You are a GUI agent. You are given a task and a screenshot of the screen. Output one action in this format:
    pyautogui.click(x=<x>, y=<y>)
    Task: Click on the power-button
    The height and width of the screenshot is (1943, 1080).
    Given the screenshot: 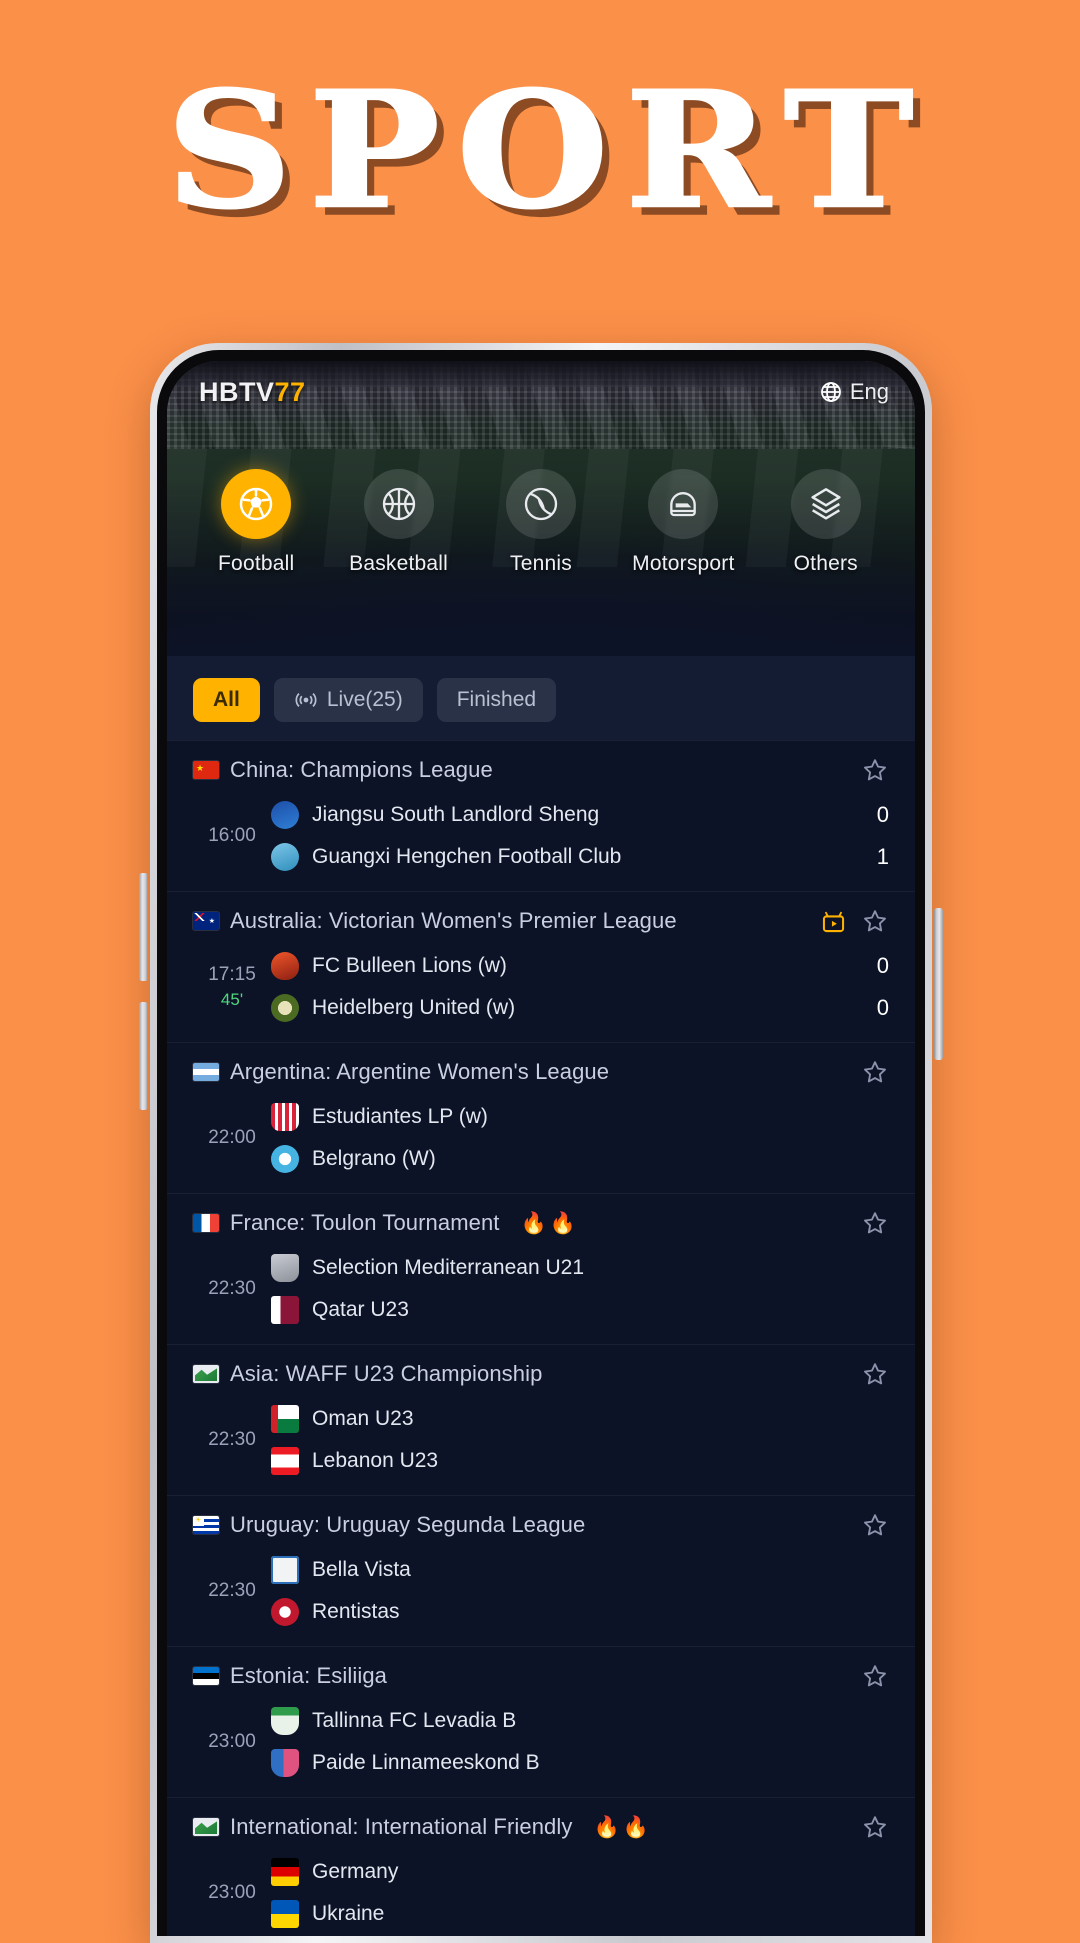 What is the action you would take?
    pyautogui.click(x=938, y=984)
    